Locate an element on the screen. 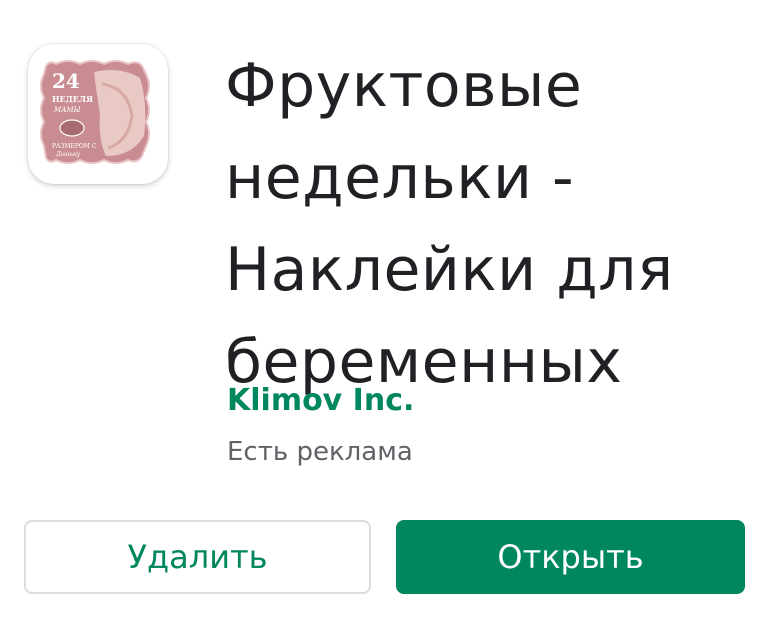 The image size is (770, 630). contains-ads-label: Есть реклама is located at coordinates (320, 452).